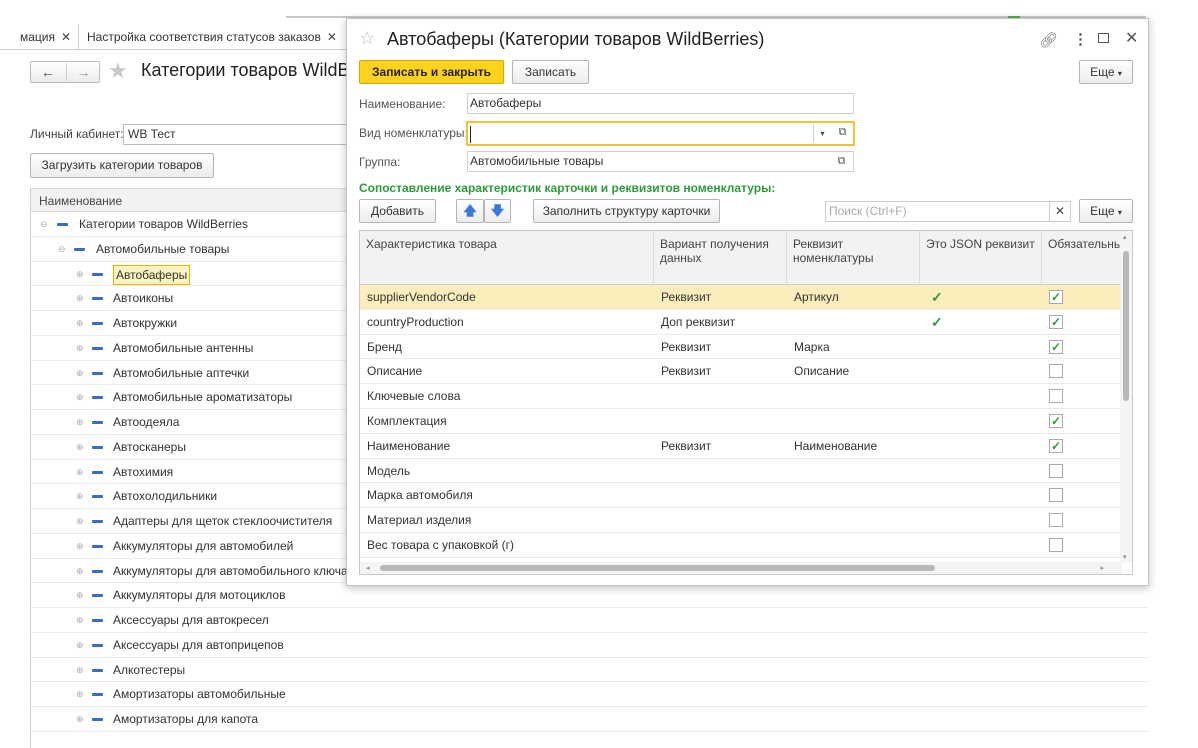 This screenshot has height=748, width=1198. What do you see at coordinates (1102, 568) in the screenshot?
I see `scroll-right-icon: ▸` at bounding box center [1102, 568].